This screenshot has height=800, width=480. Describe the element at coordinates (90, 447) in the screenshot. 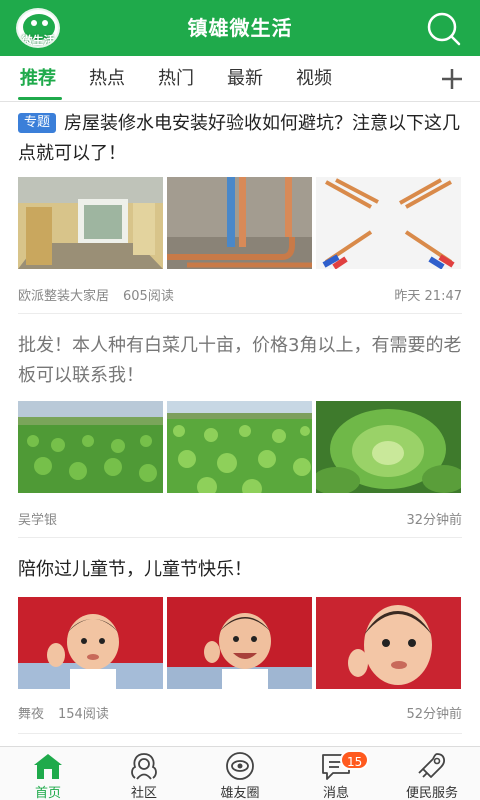

I see `cabbage-field-wide-image` at that location.